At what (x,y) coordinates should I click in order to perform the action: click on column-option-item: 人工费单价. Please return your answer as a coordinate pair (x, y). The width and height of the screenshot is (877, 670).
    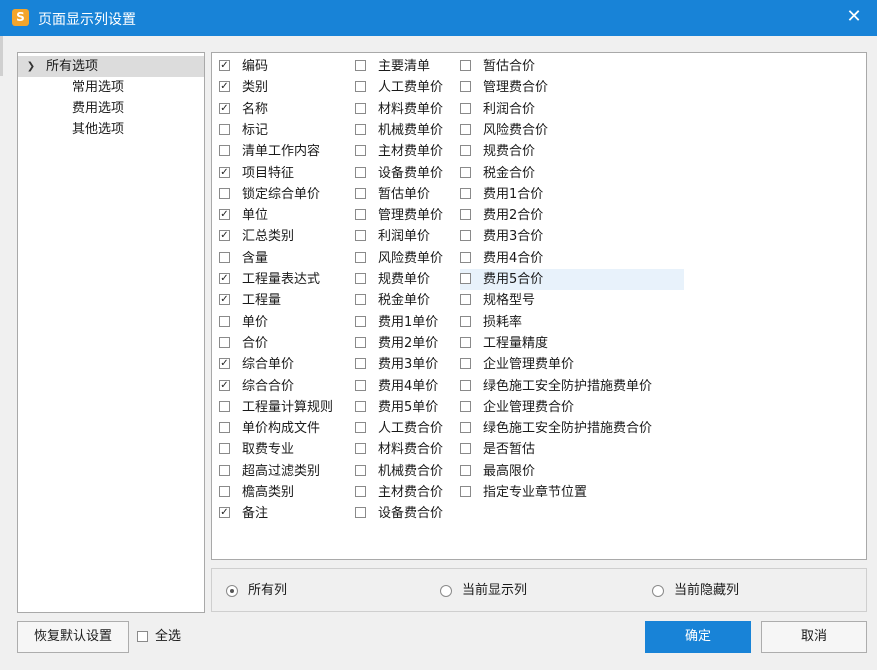
    Looking at the image, I should click on (405, 87).